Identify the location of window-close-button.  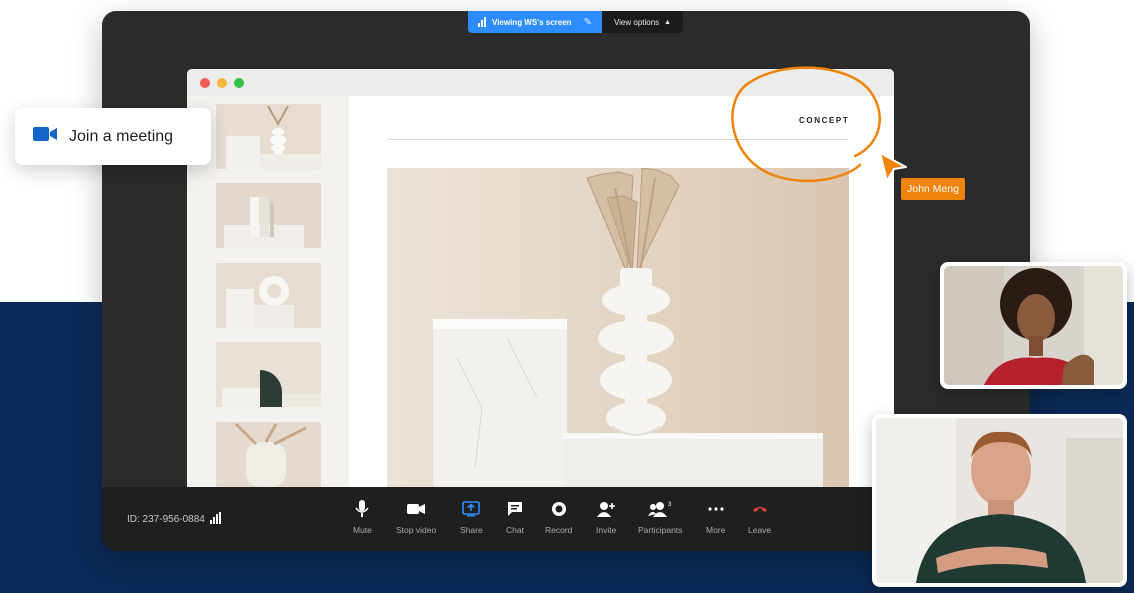
(205, 82).